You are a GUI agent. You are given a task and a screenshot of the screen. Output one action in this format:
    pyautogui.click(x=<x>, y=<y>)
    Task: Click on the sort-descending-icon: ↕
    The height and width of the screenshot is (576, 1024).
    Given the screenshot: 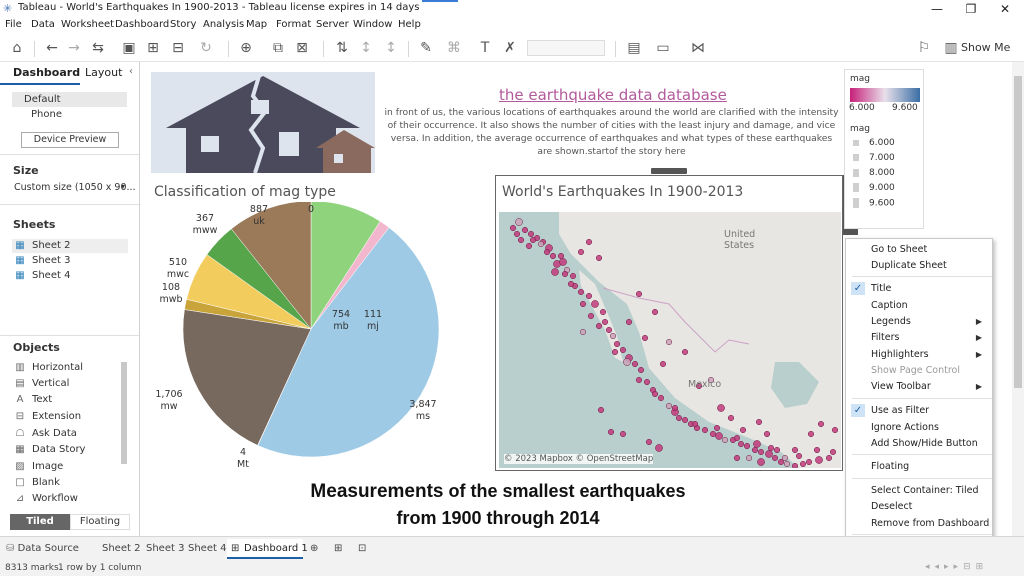 What is the action you would take?
    pyautogui.click(x=391, y=48)
    